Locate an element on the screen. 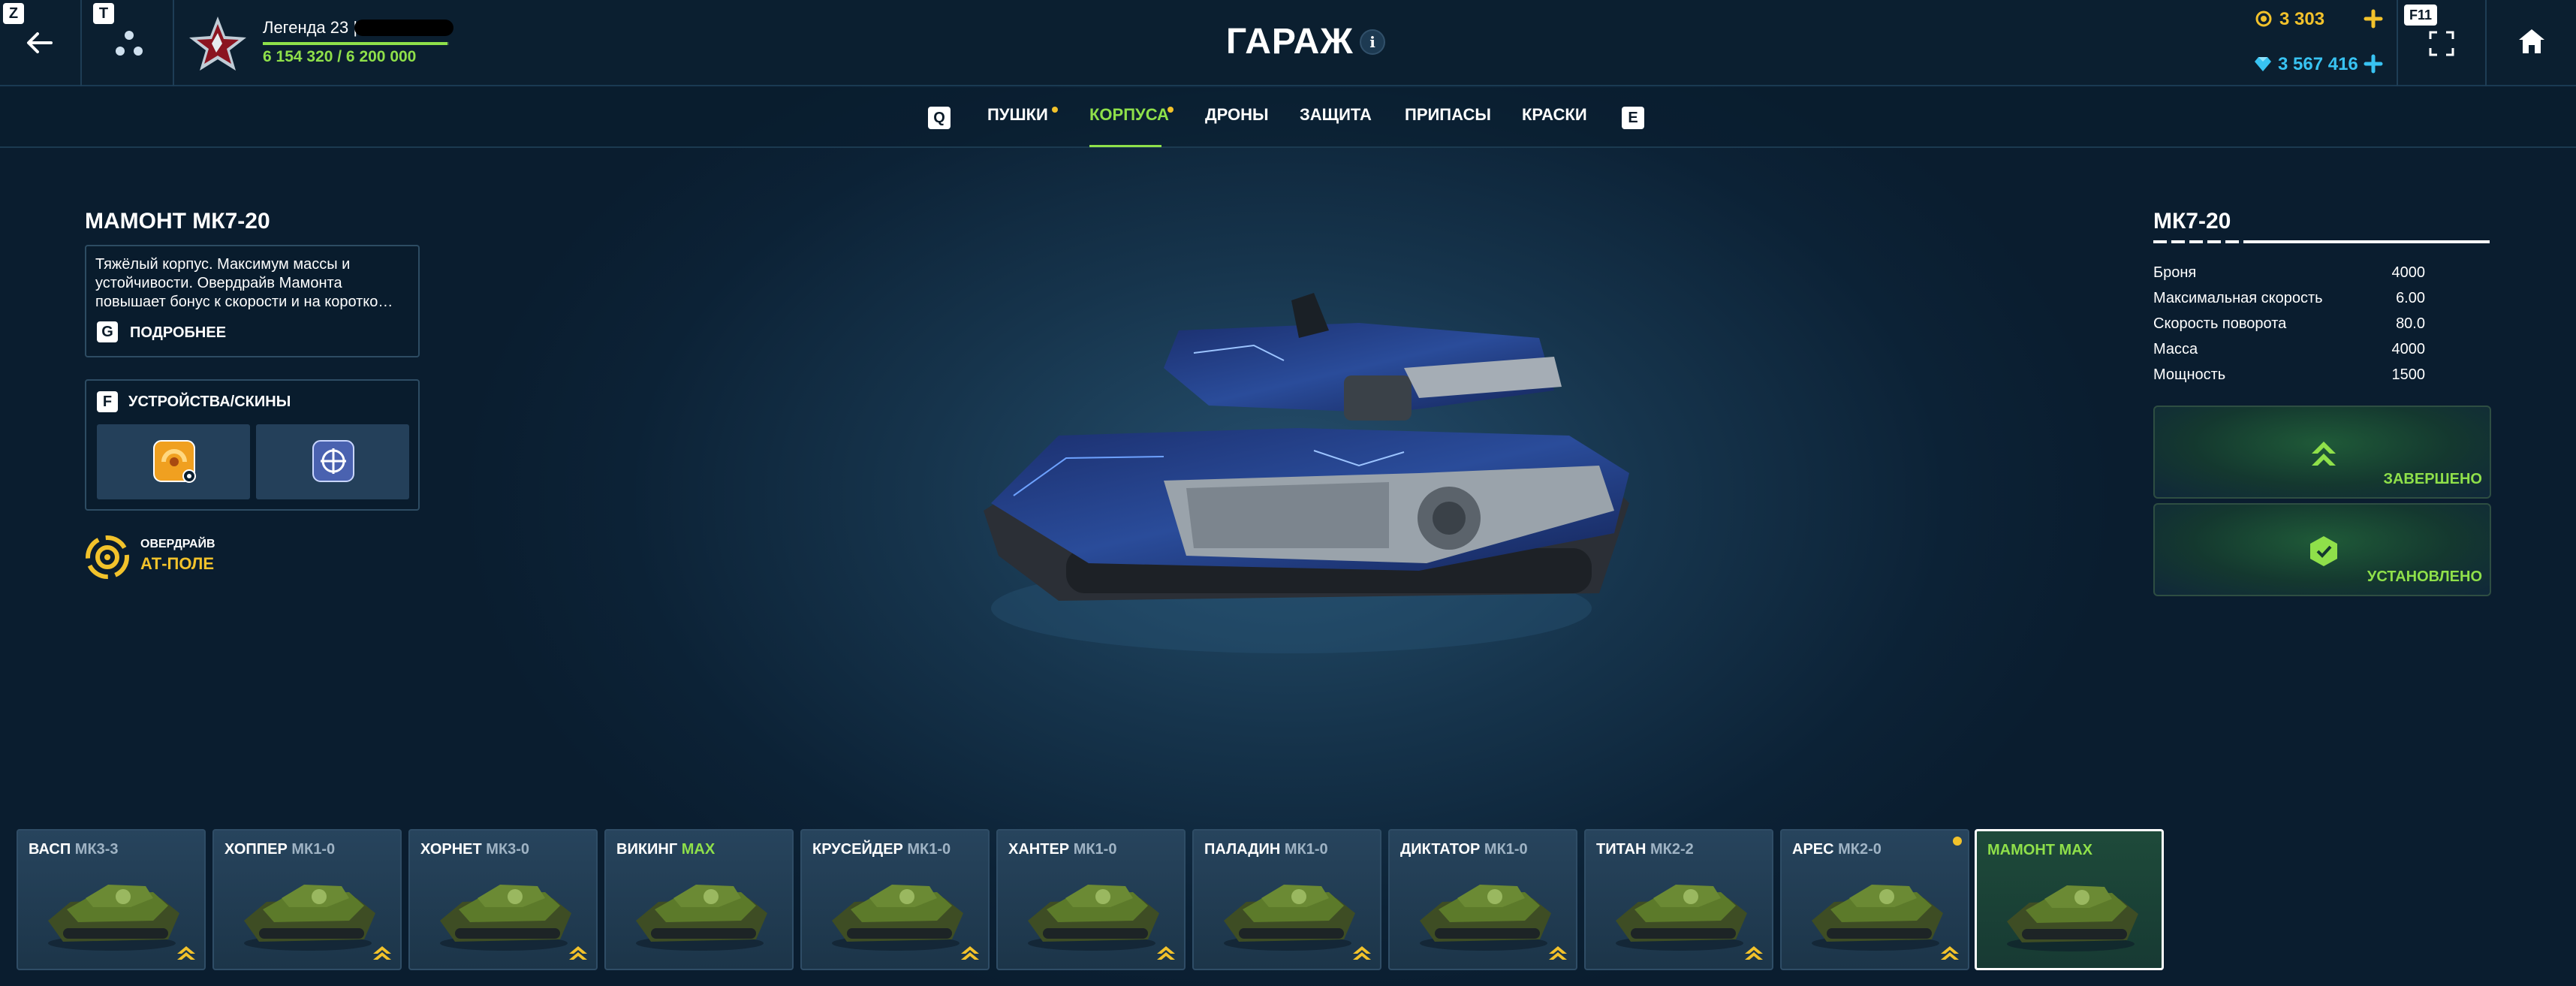 This screenshot has height=986, width=2576. back-arrow-icon is located at coordinates (40, 43).